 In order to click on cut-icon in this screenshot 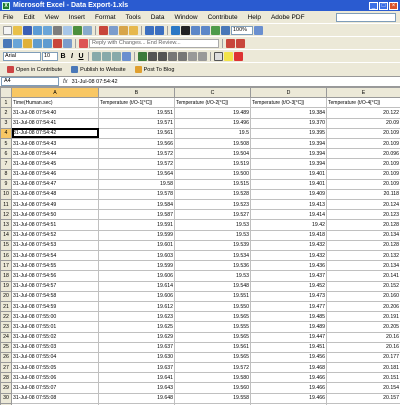, I will do `click(103, 30)`.